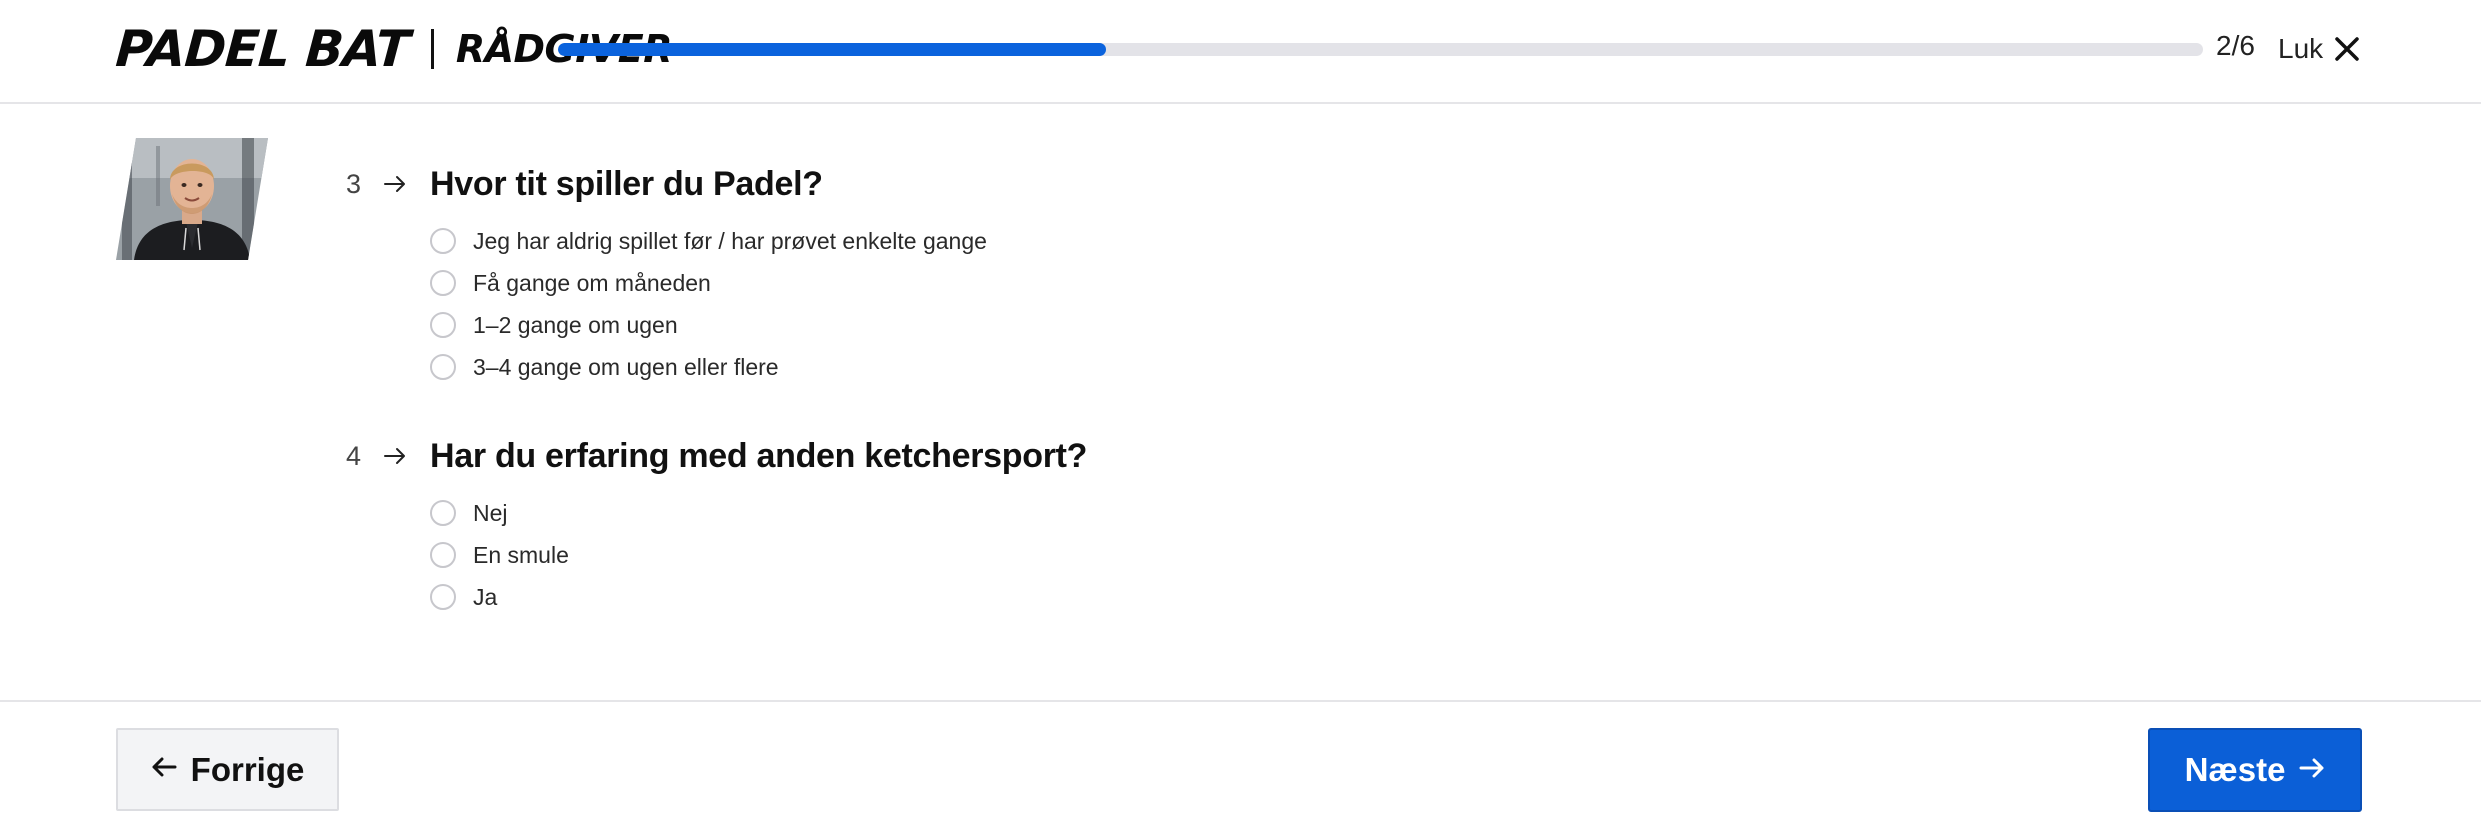  I want to click on option-radio: Ja, so click(758, 597).